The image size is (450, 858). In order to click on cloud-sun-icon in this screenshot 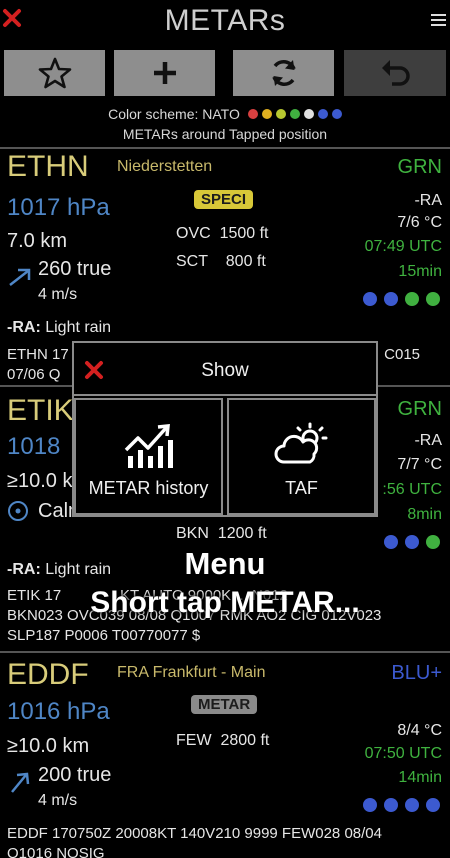, I will do `click(300, 443)`.